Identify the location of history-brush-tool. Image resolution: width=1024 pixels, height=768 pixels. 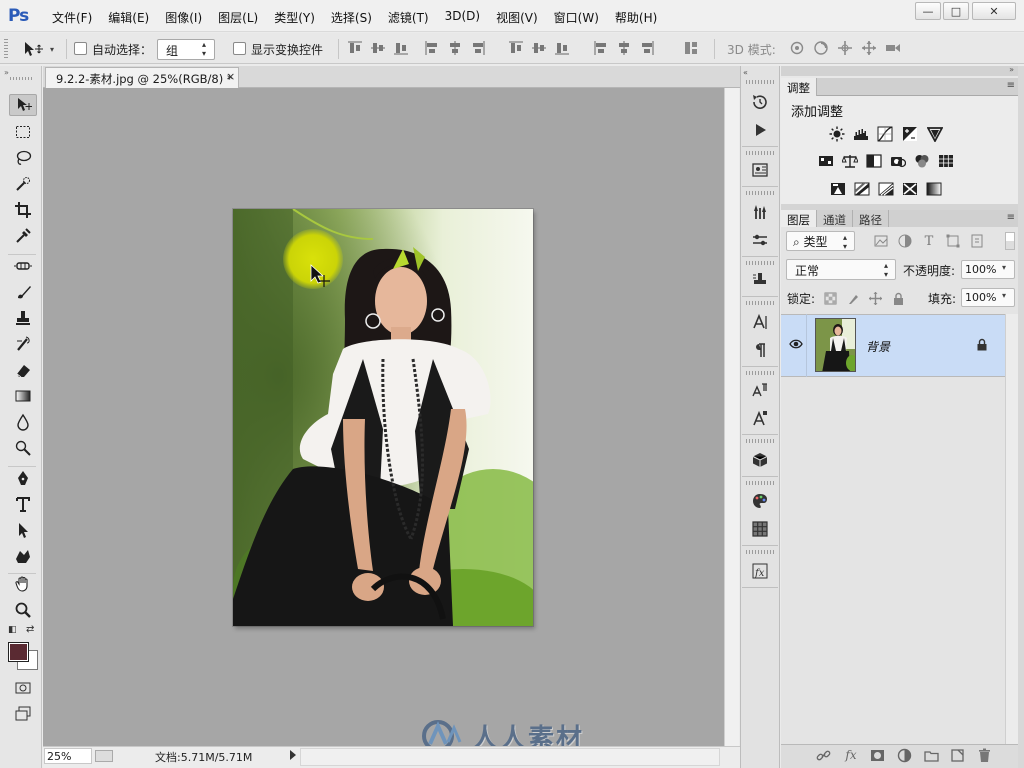
(23, 344).